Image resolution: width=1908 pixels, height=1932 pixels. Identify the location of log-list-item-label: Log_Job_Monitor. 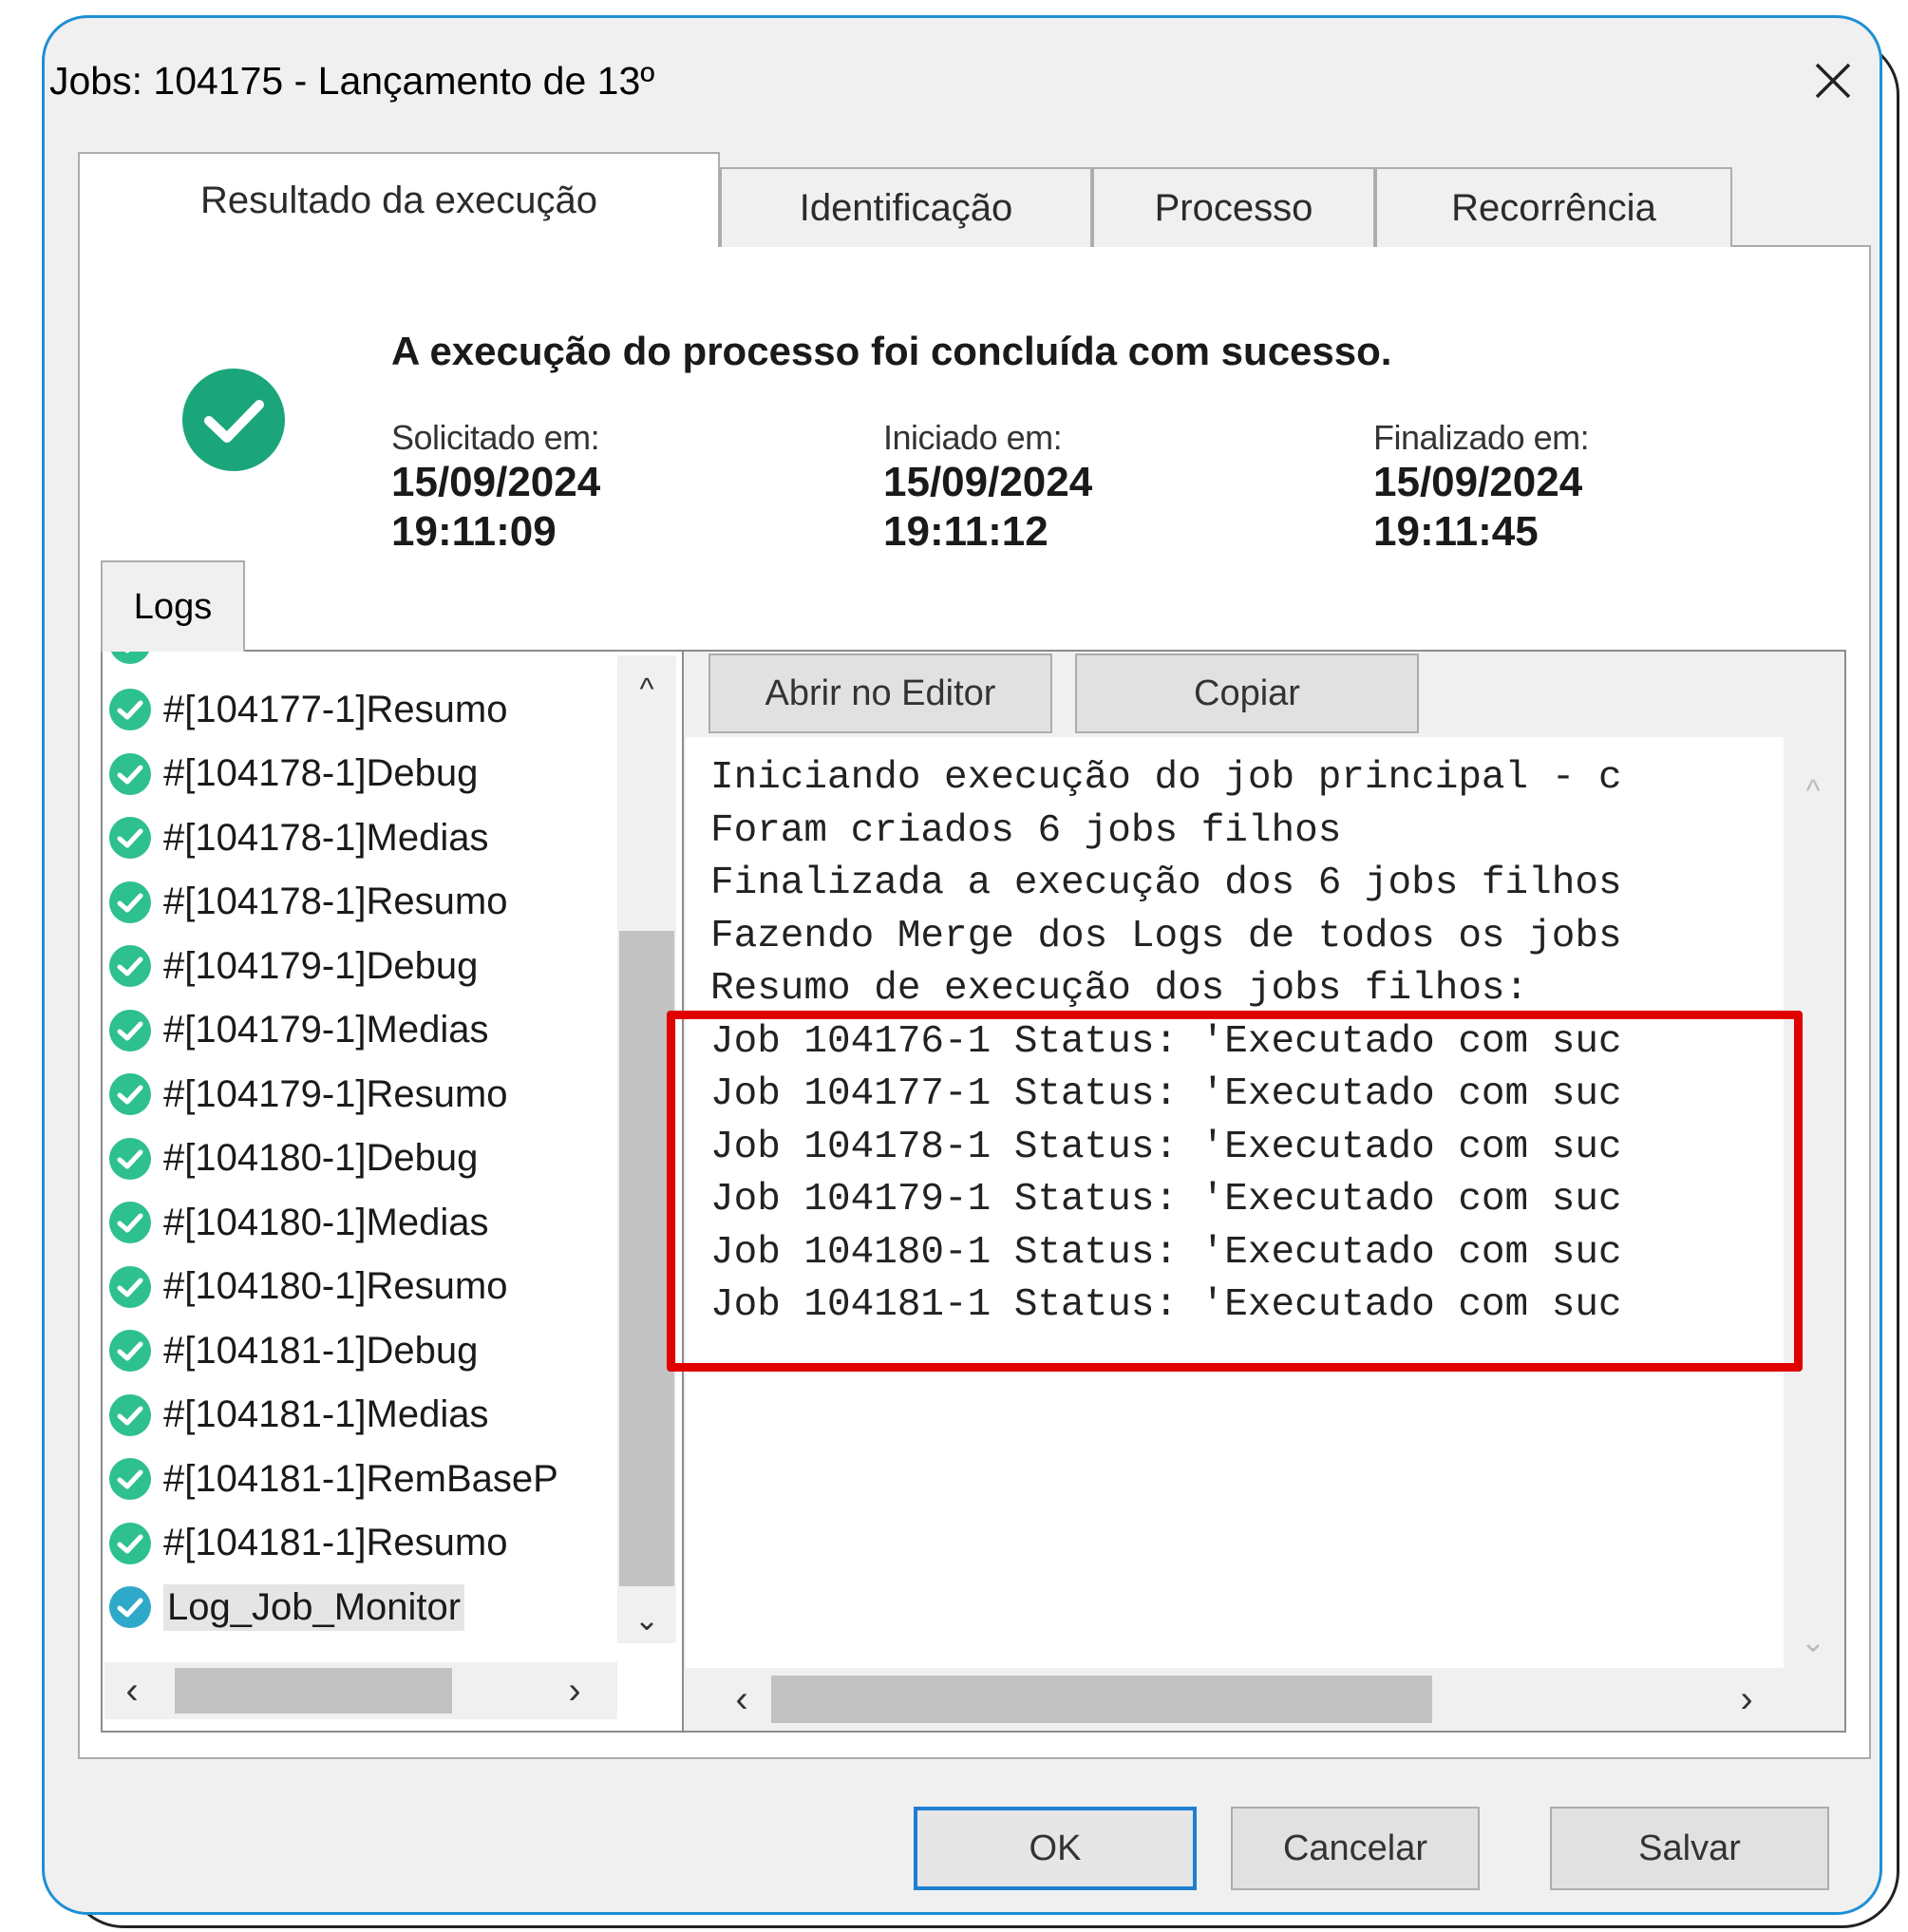
(314, 1607).